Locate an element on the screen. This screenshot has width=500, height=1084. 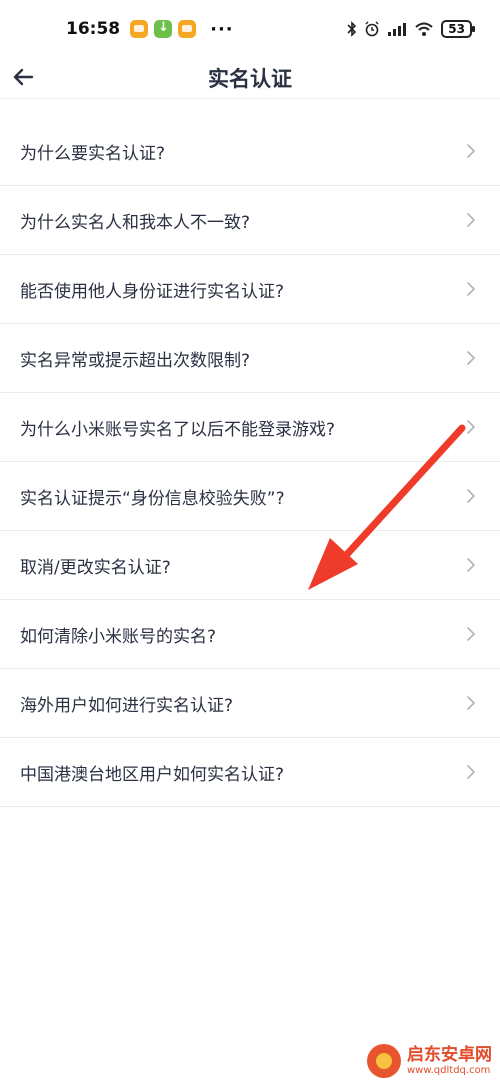
status-time: 16:58 is located at coordinates (93, 29).